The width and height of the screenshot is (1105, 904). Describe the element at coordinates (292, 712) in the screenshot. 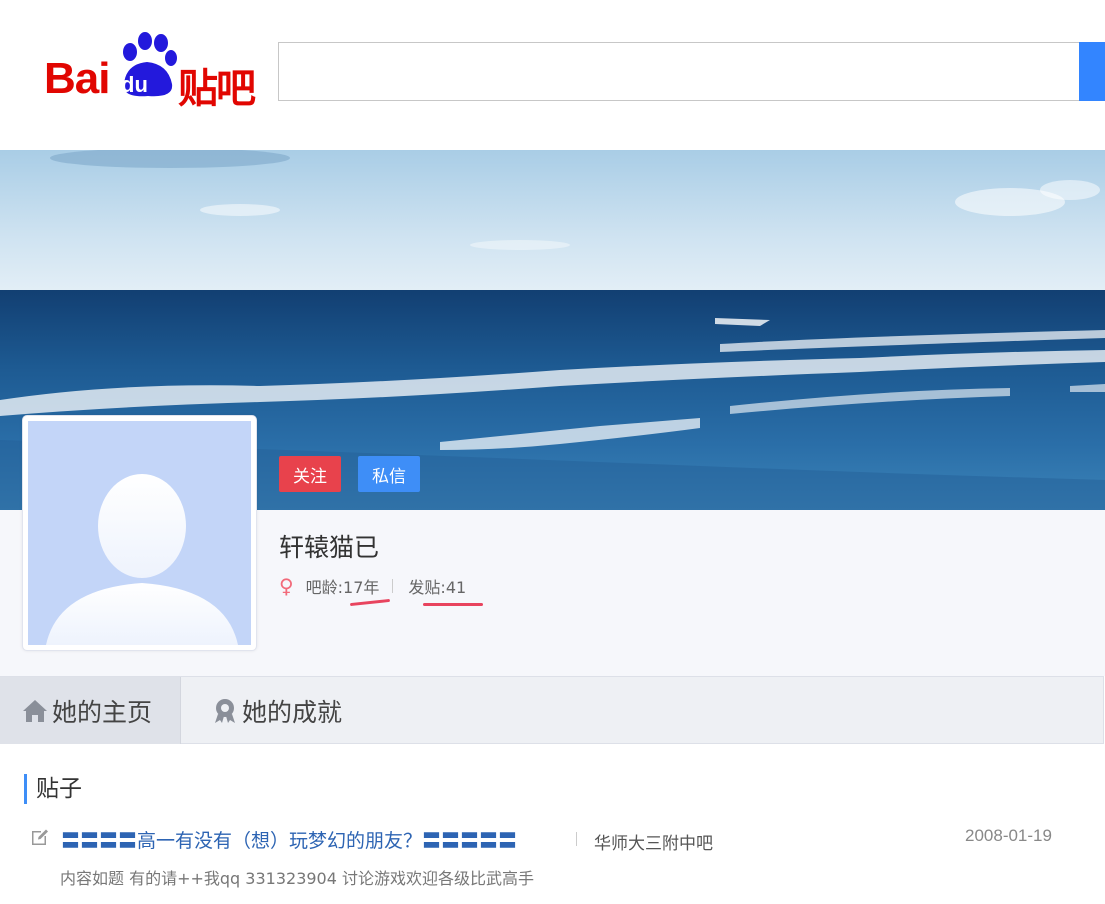

I see `tab-label: 她的成就` at that location.